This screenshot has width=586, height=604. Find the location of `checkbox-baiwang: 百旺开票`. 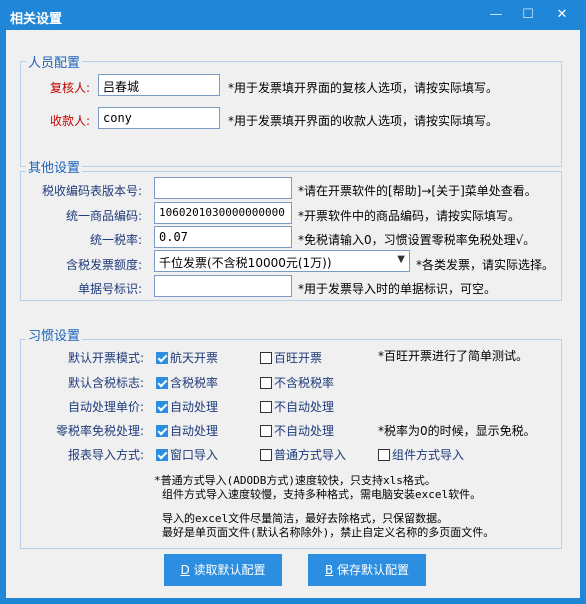

checkbox-baiwang: 百旺开票 is located at coordinates (291, 357).